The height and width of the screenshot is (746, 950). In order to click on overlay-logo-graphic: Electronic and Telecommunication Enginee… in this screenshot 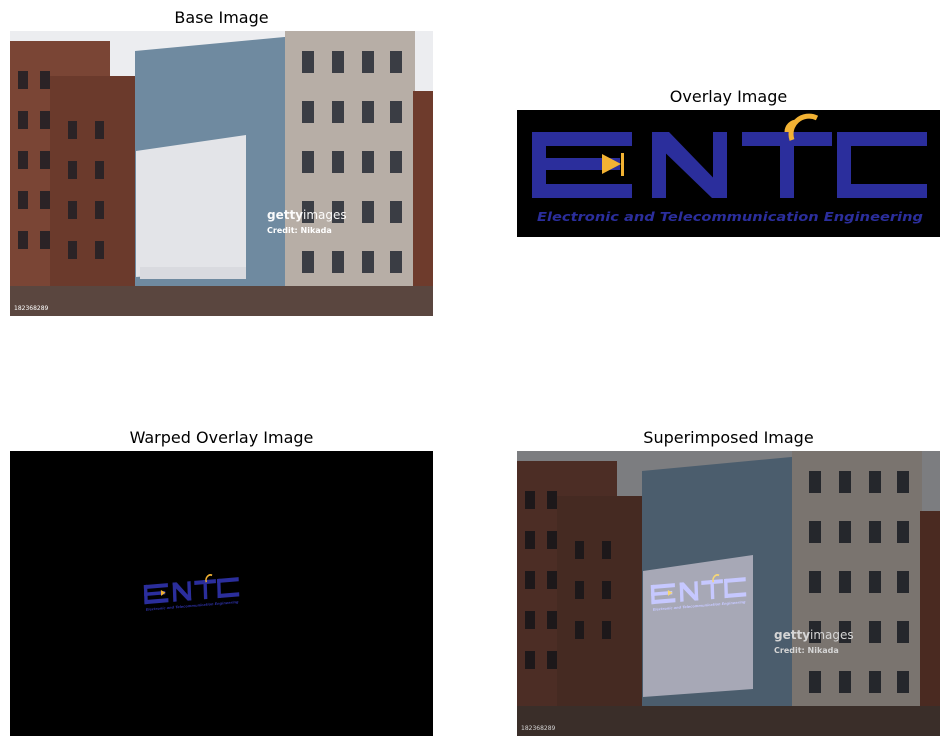, I will do `click(728, 173)`.